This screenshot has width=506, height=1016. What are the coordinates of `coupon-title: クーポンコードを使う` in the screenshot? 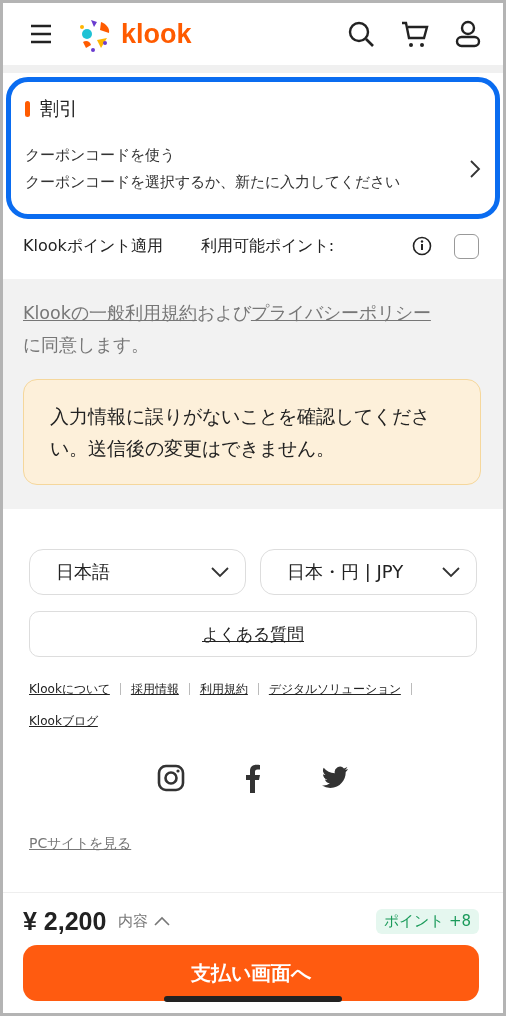 It's located at (100, 155).